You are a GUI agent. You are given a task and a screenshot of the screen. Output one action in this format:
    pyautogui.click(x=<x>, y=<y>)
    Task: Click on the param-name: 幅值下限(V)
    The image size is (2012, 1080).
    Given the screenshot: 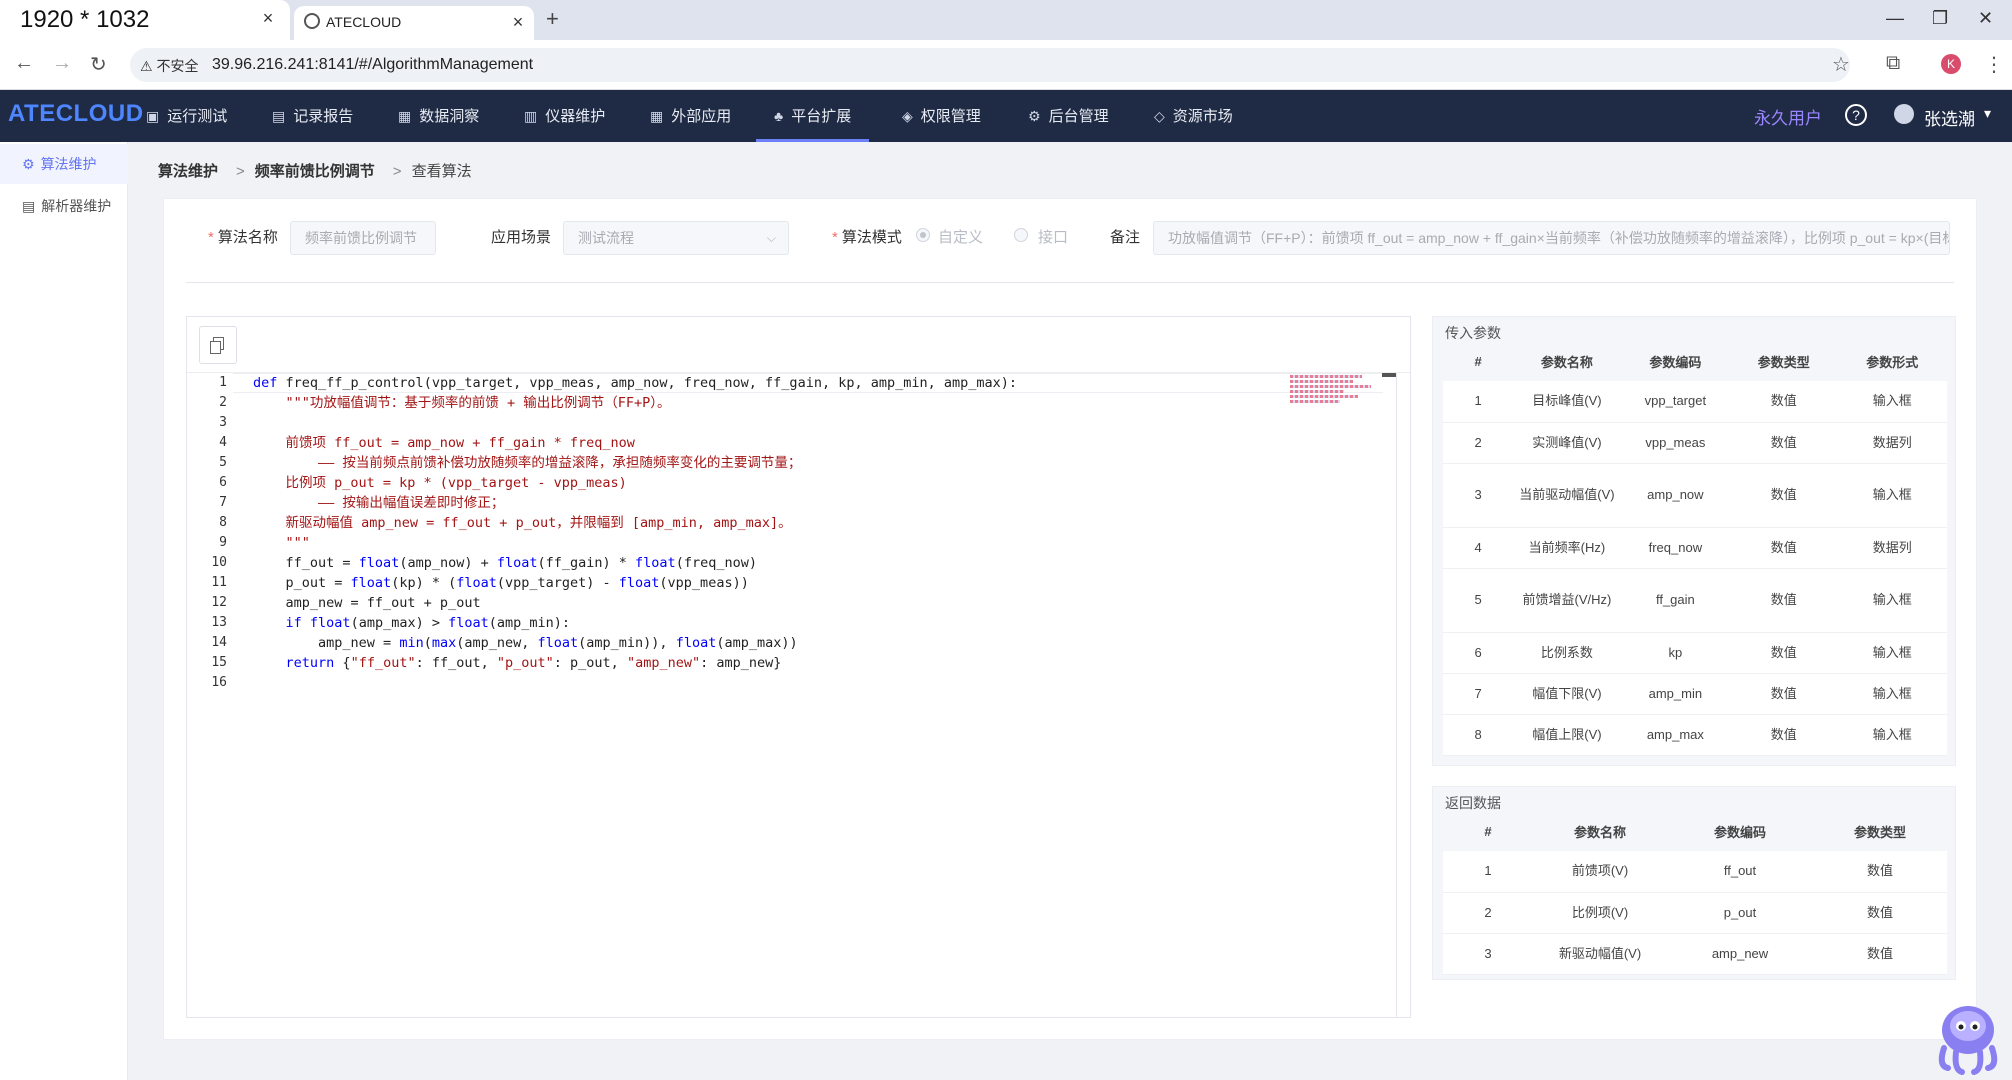 What is the action you would take?
    pyautogui.click(x=1567, y=694)
    